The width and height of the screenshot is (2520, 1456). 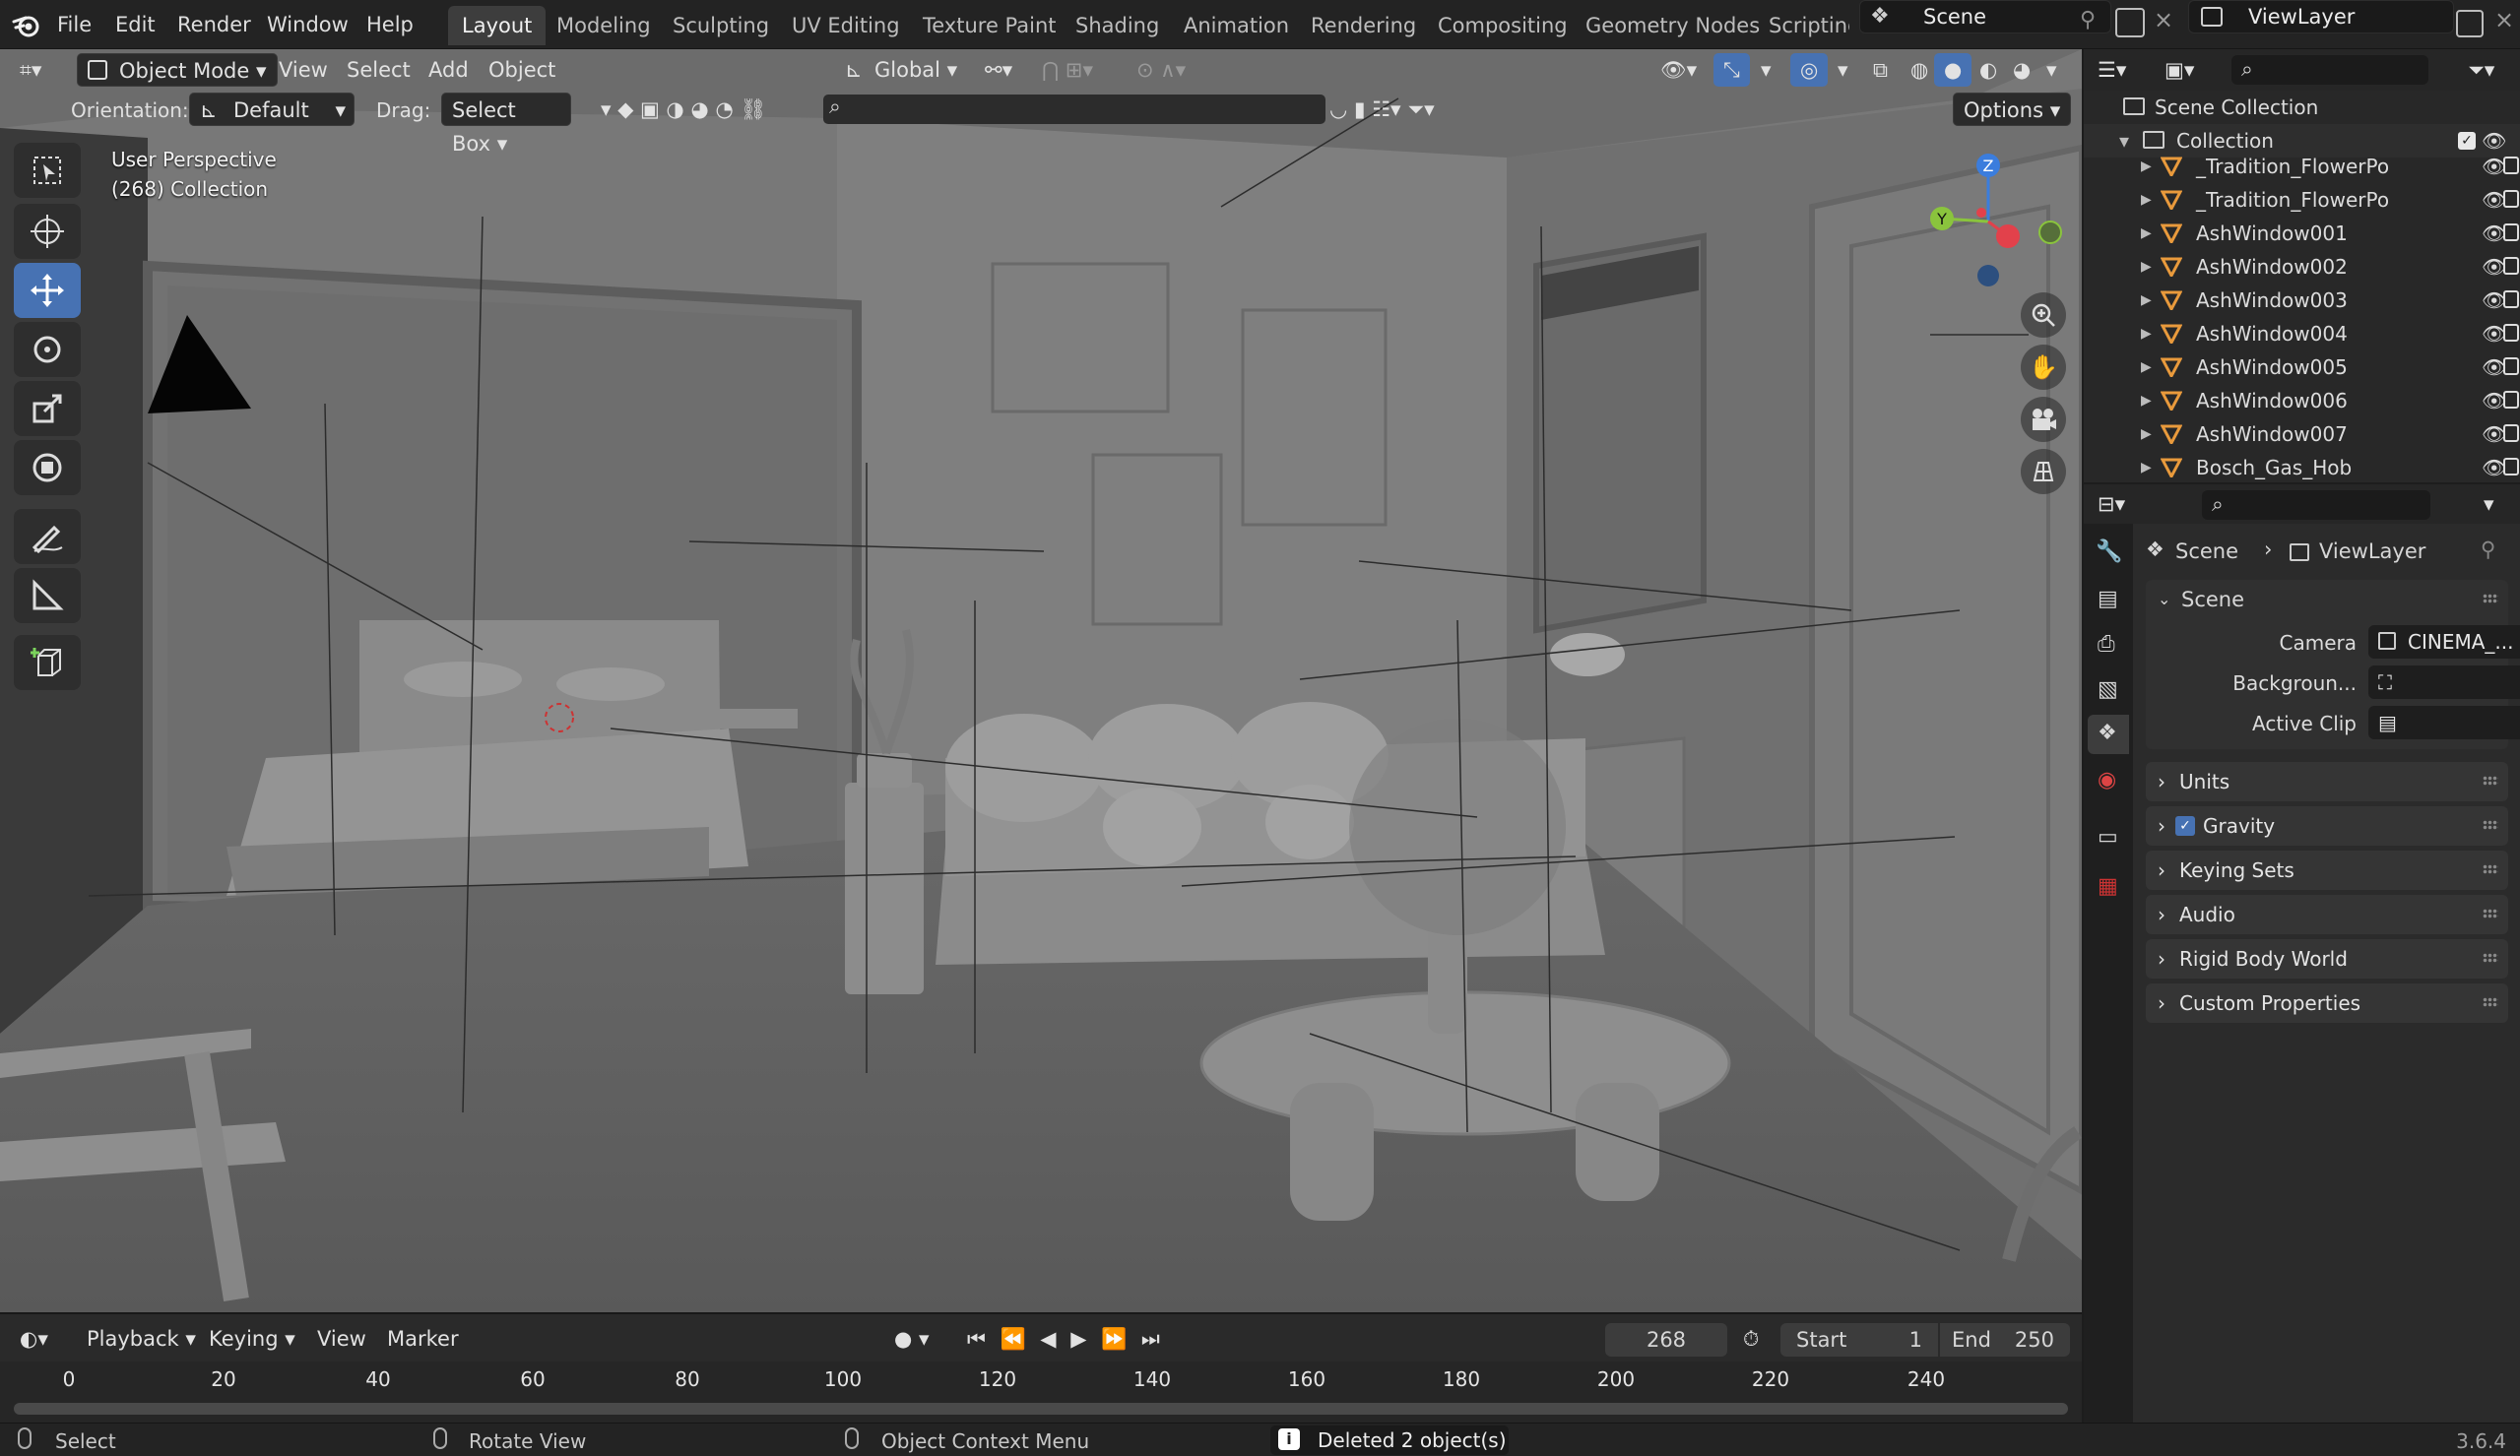 What do you see at coordinates (378, 70) in the screenshot?
I see `menu-select: Select` at bounding box center [378, 70].